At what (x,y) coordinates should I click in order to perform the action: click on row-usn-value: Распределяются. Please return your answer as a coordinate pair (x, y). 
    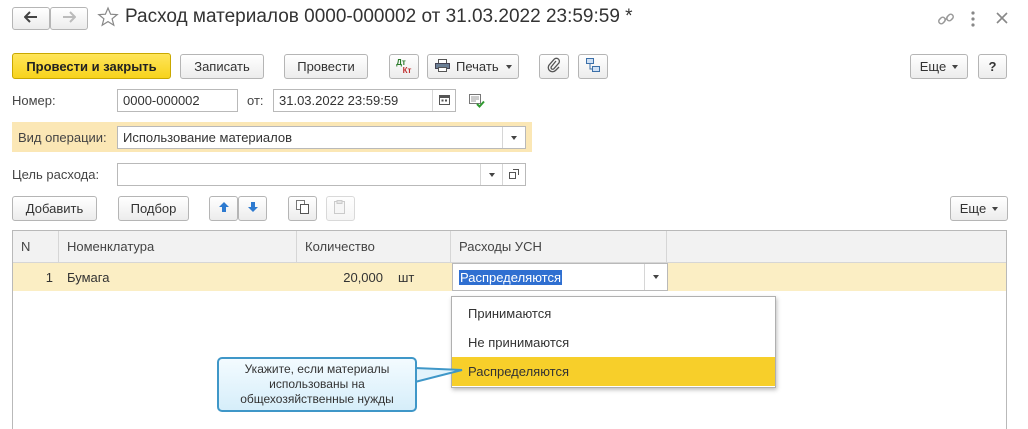
    Looking at the image, I should click on (511, 277).